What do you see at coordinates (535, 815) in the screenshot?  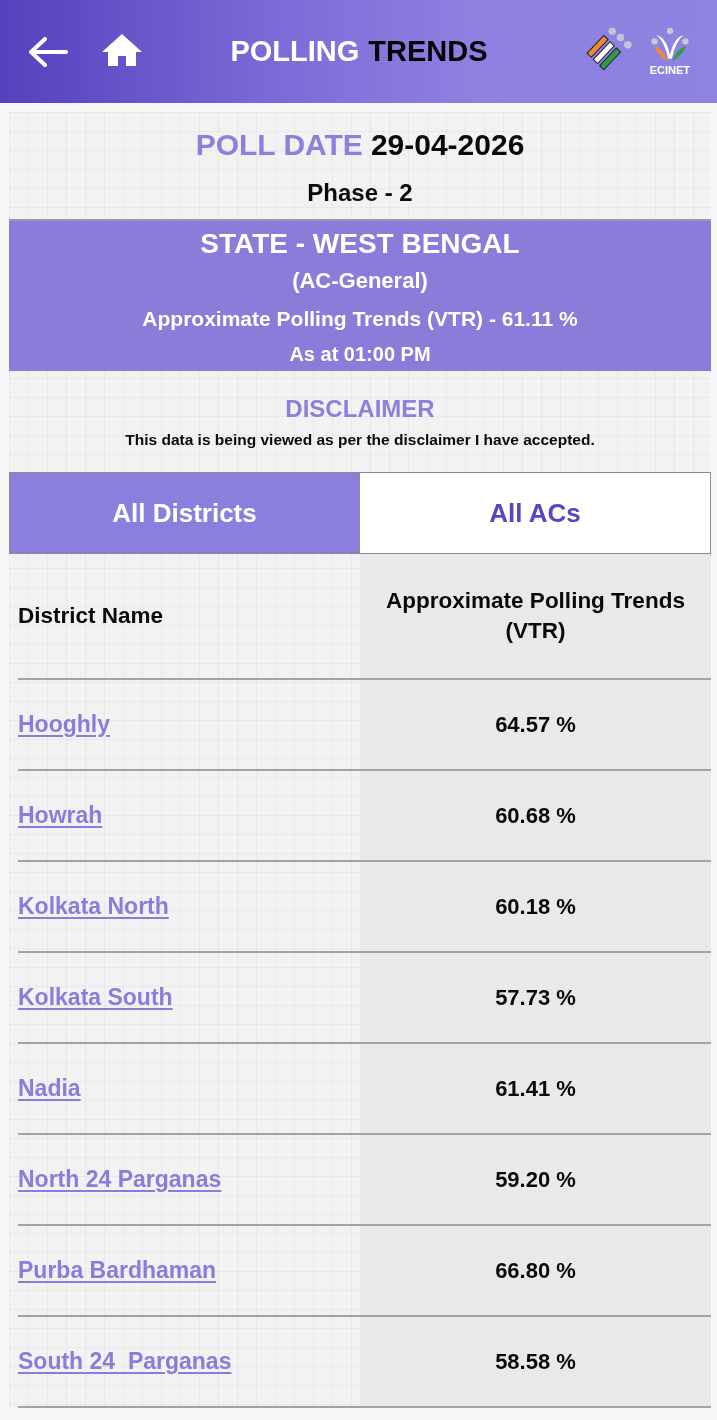 I see `turnout-value: 60.68 %` at bounding box center [535, 815].